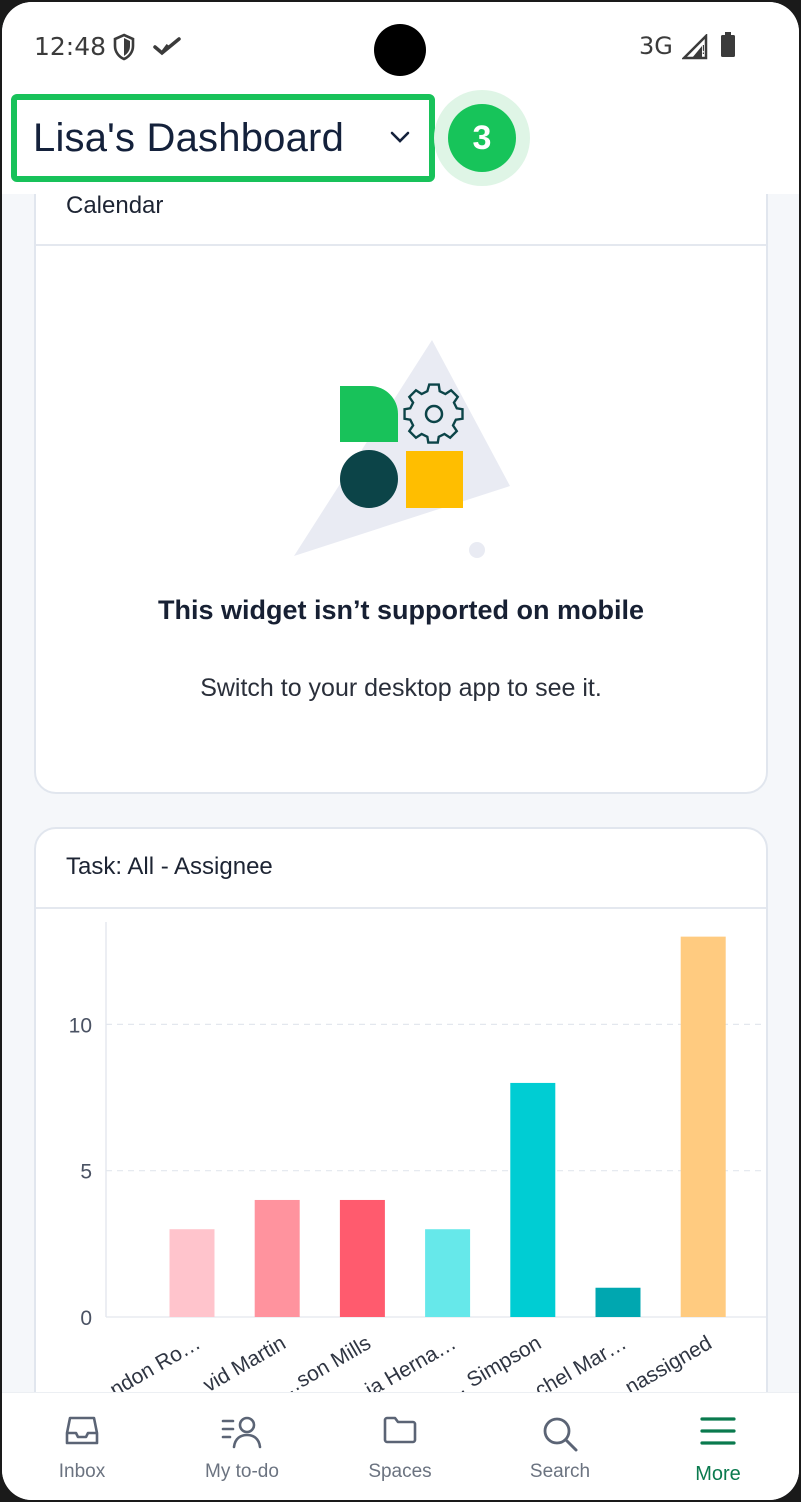 This screenshot has width=801, height=1502. What do you see at coordinates (695, 48) in the screenshot?
I see `signal-icon: !` at bounding box center [695, 48].